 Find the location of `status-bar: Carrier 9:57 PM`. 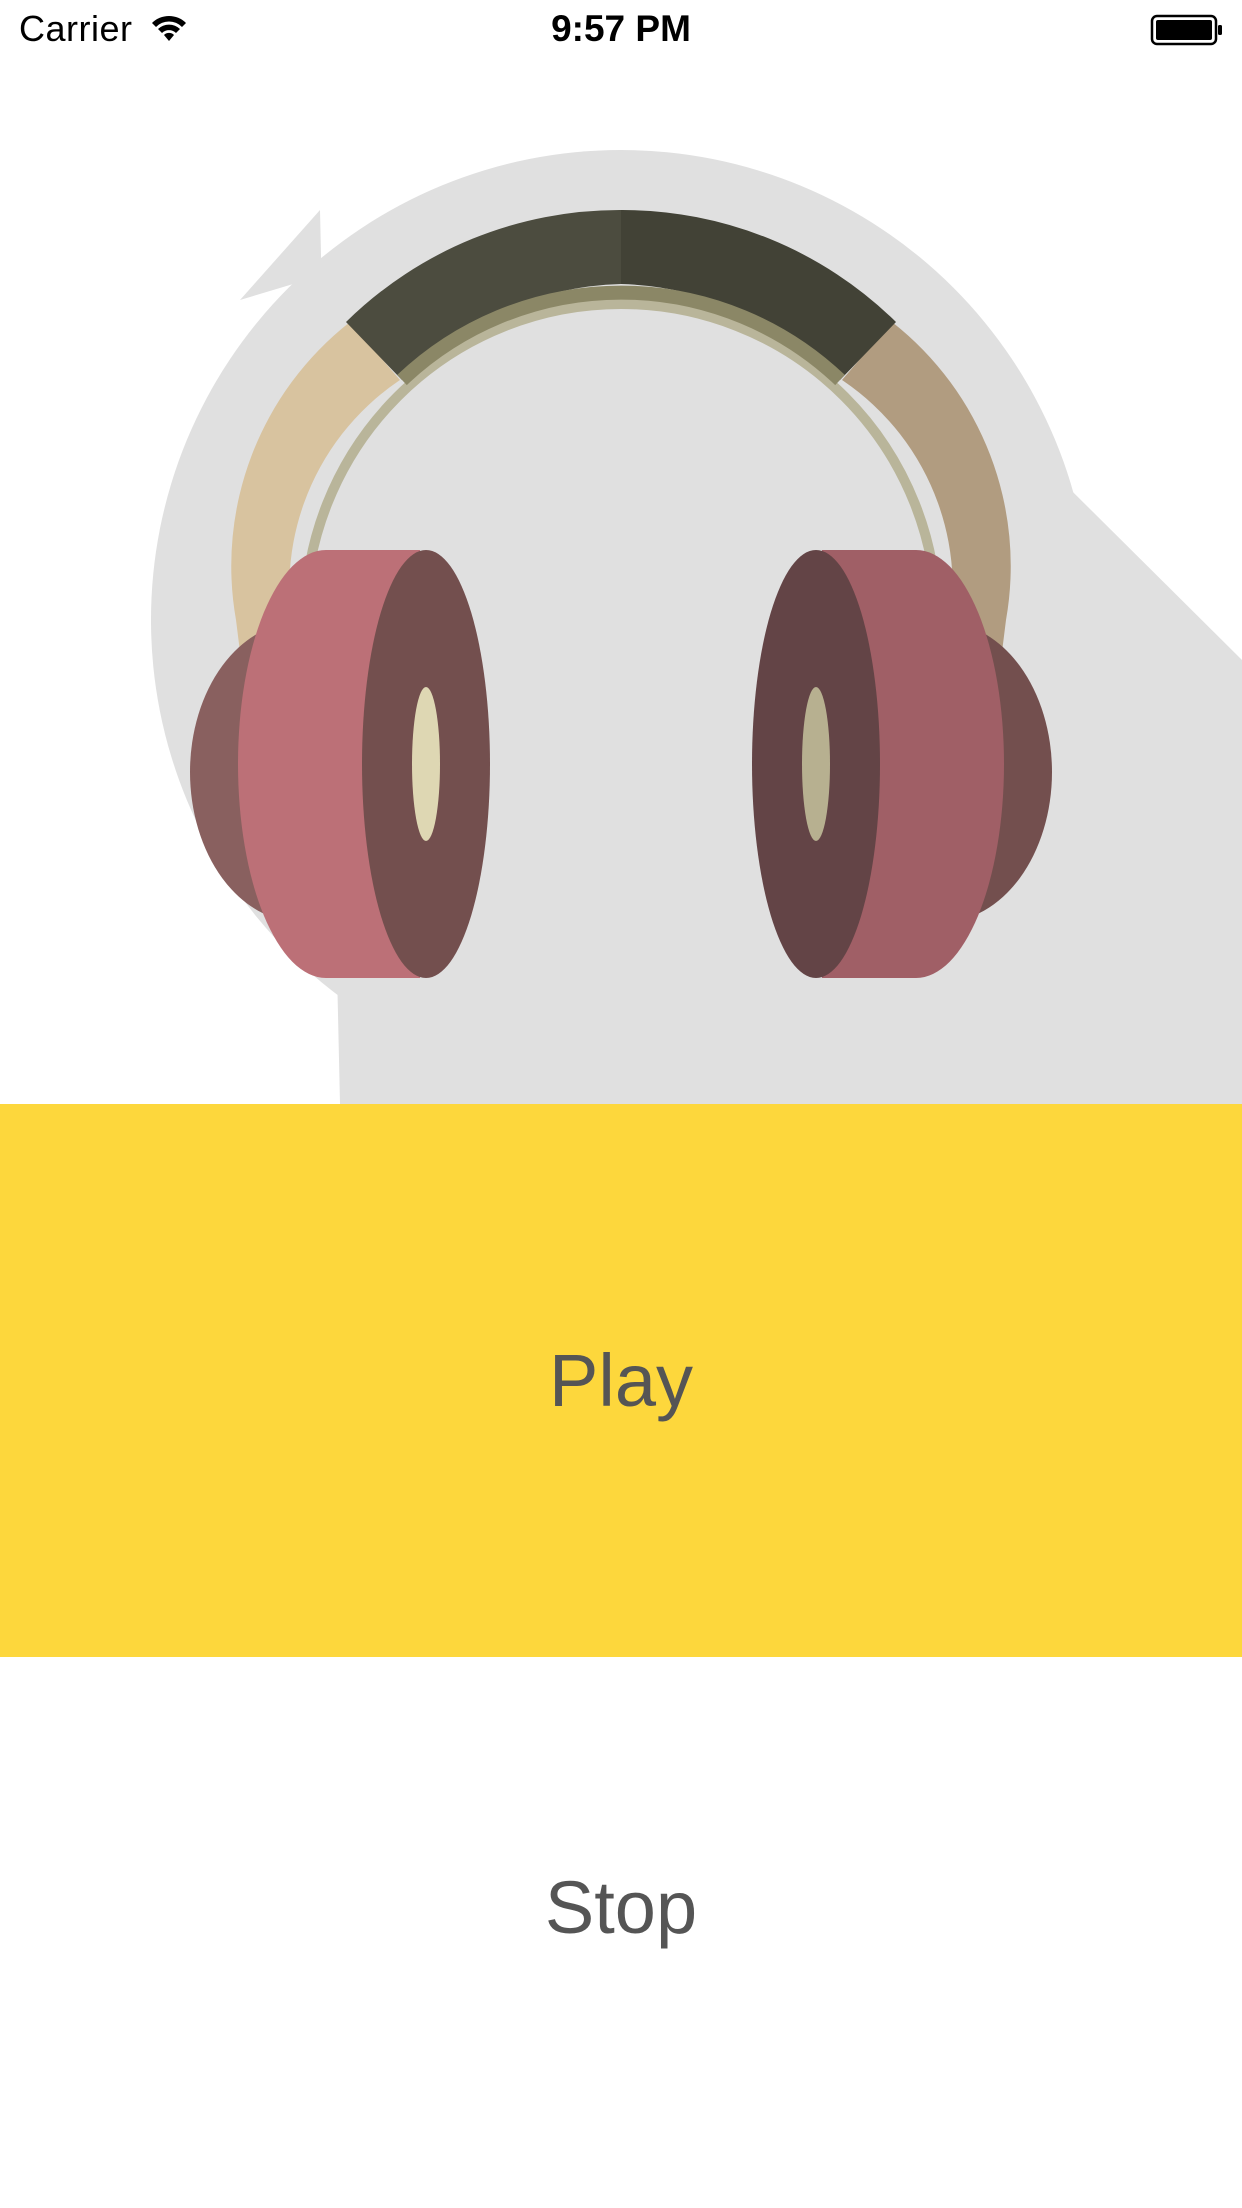

status-bar: Carrier 9:57 PM is located at coordinates (621, 30).